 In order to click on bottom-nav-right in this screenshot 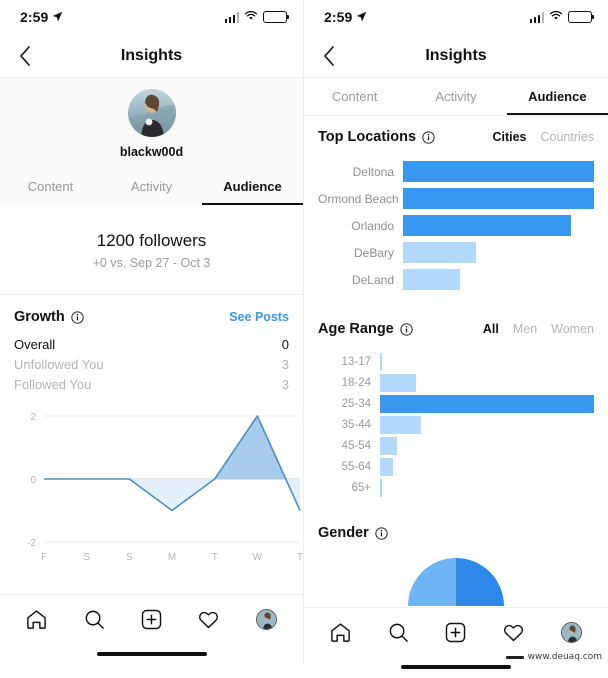, I will do `click(456, 642)`.